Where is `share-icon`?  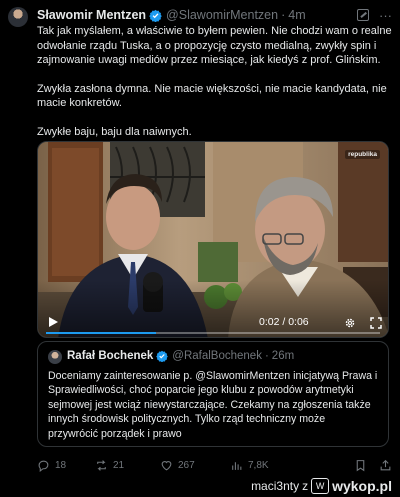
share-icon is located at coordinates (385, 464).